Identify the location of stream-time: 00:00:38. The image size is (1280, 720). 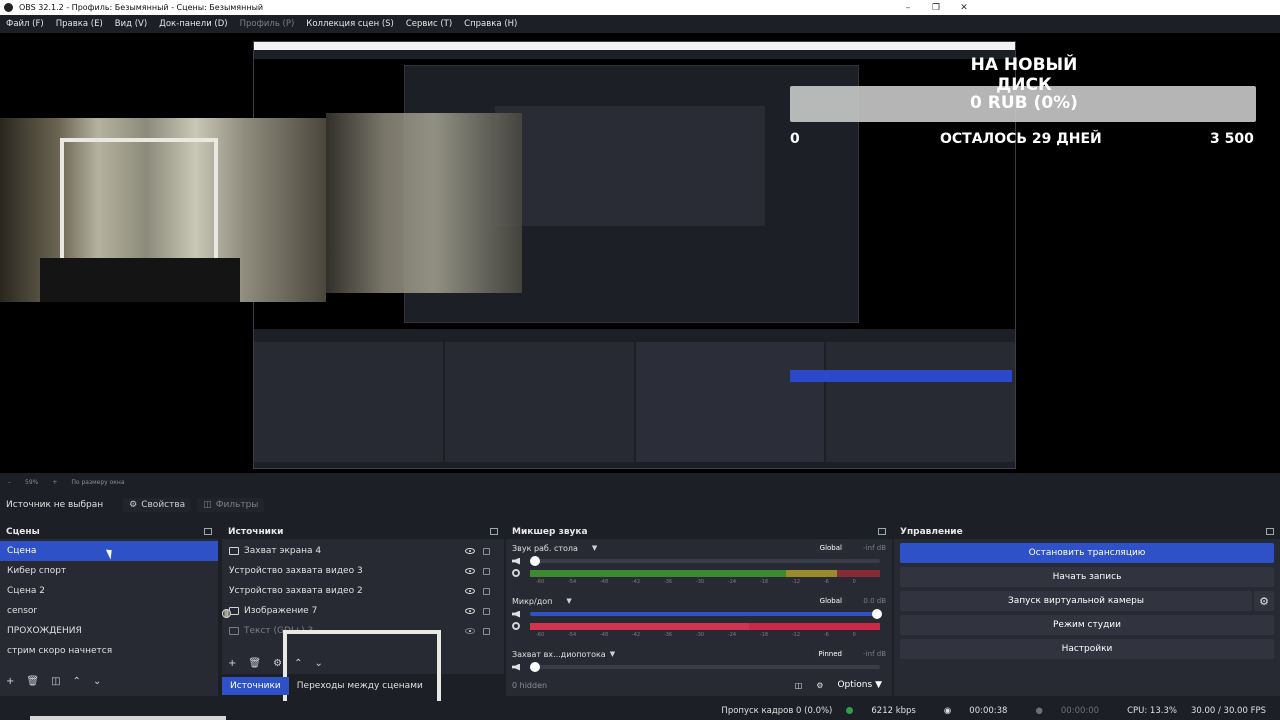
(988, 710).